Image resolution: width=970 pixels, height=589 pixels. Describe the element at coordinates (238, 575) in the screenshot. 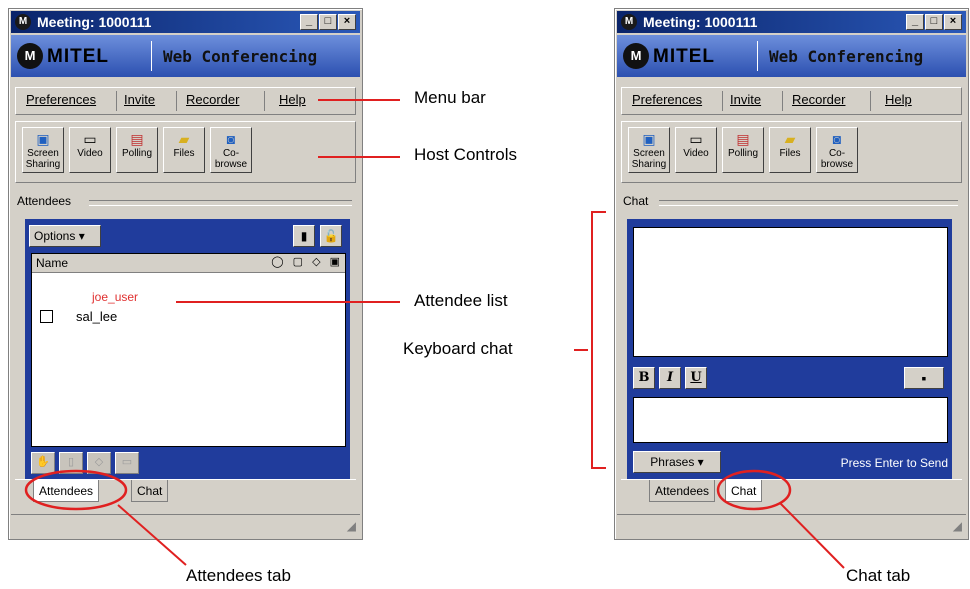

I see `callout-attendees-tab: Attendees tab` at that location.